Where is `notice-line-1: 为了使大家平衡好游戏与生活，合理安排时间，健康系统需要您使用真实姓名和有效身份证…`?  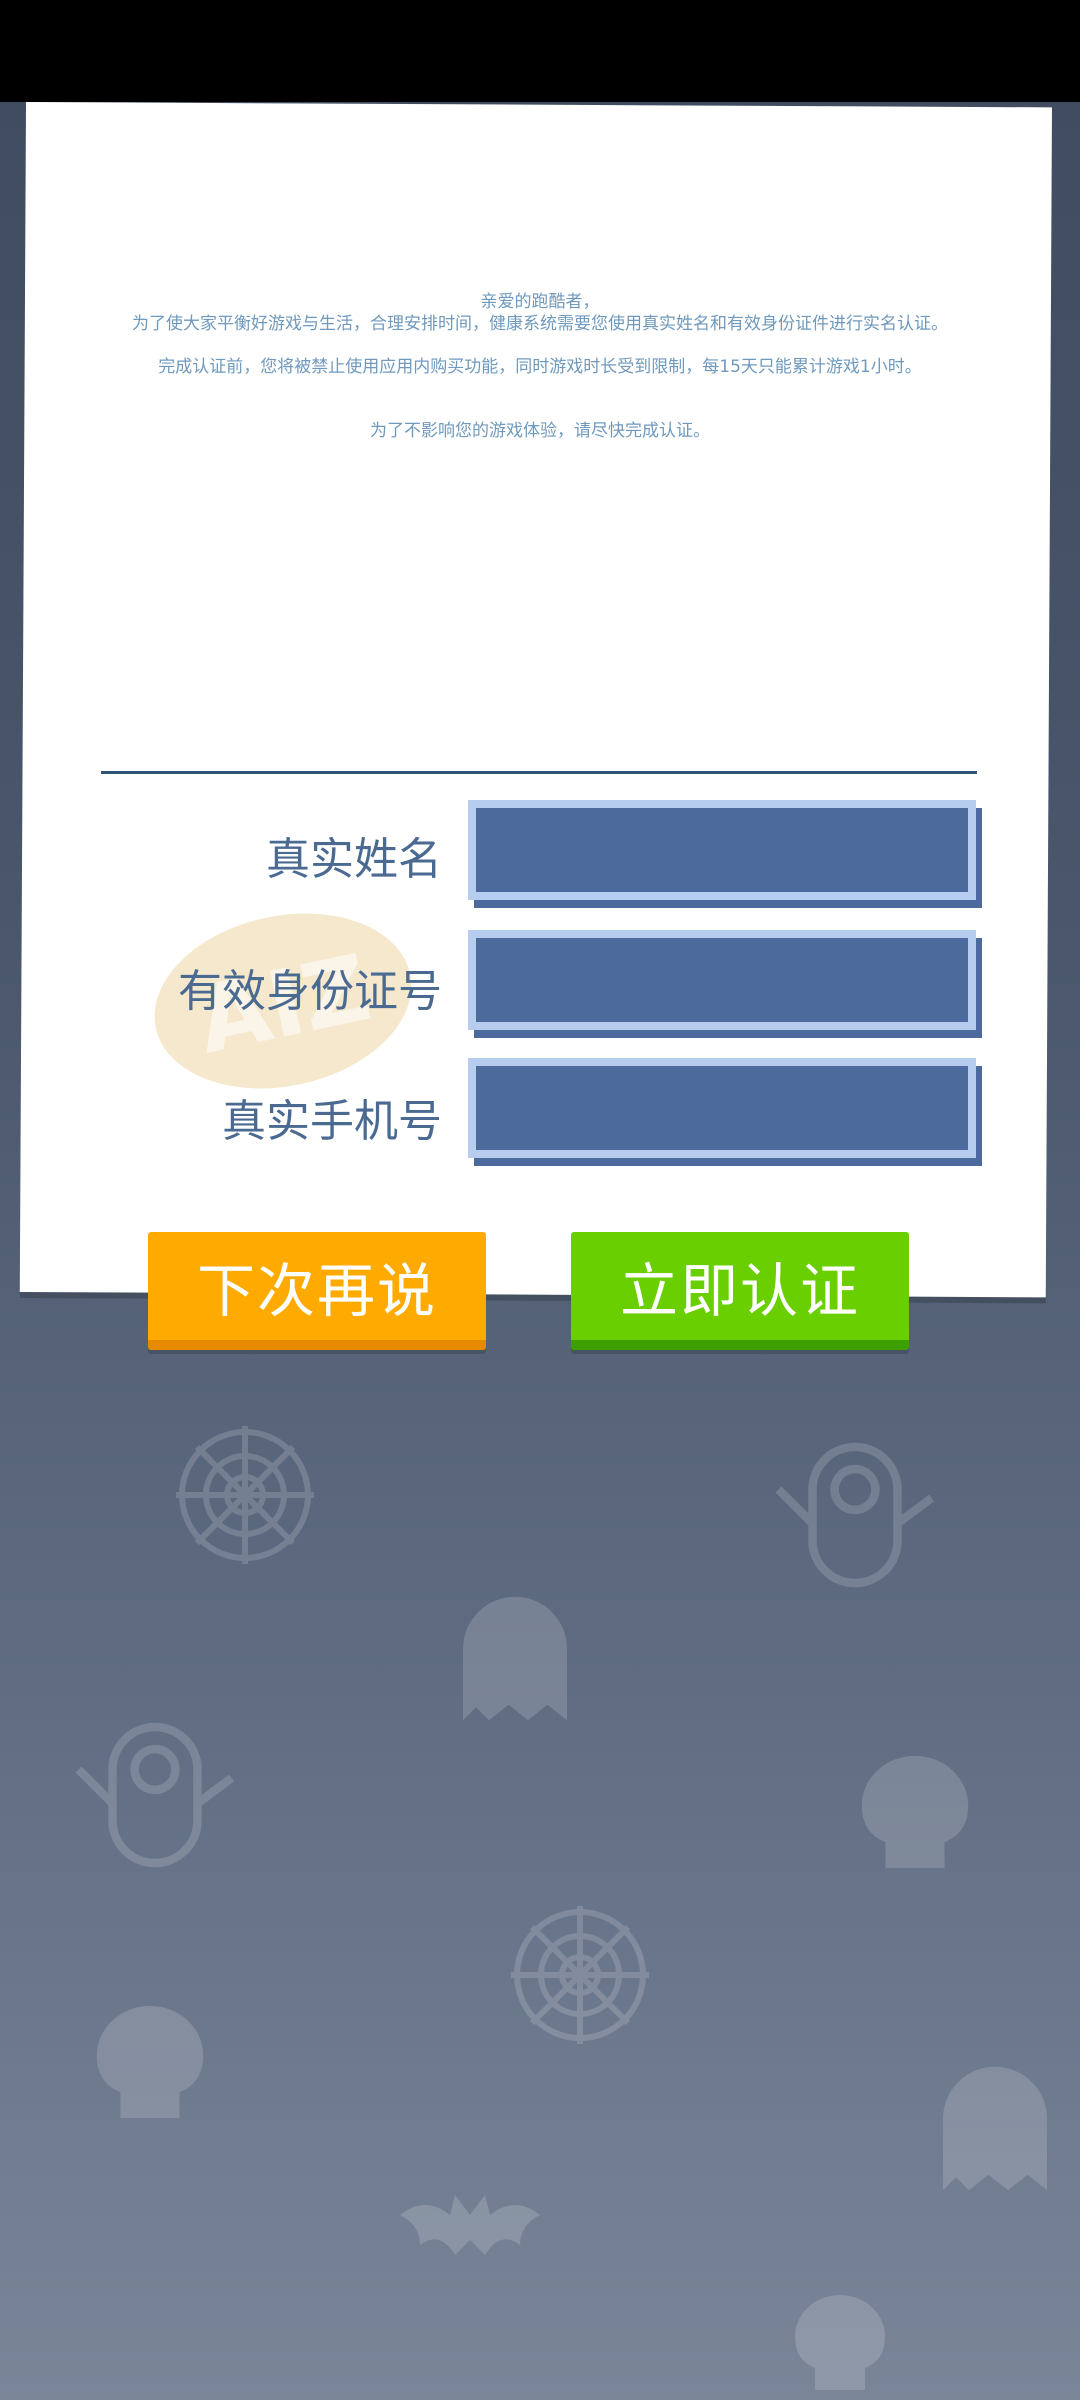
notice-line-1: 为了使大家平衡好游戏与生活，合理安排时间，健康系统需要您使用真实姓名和有效身份证… is located at coordinates (540, 324).